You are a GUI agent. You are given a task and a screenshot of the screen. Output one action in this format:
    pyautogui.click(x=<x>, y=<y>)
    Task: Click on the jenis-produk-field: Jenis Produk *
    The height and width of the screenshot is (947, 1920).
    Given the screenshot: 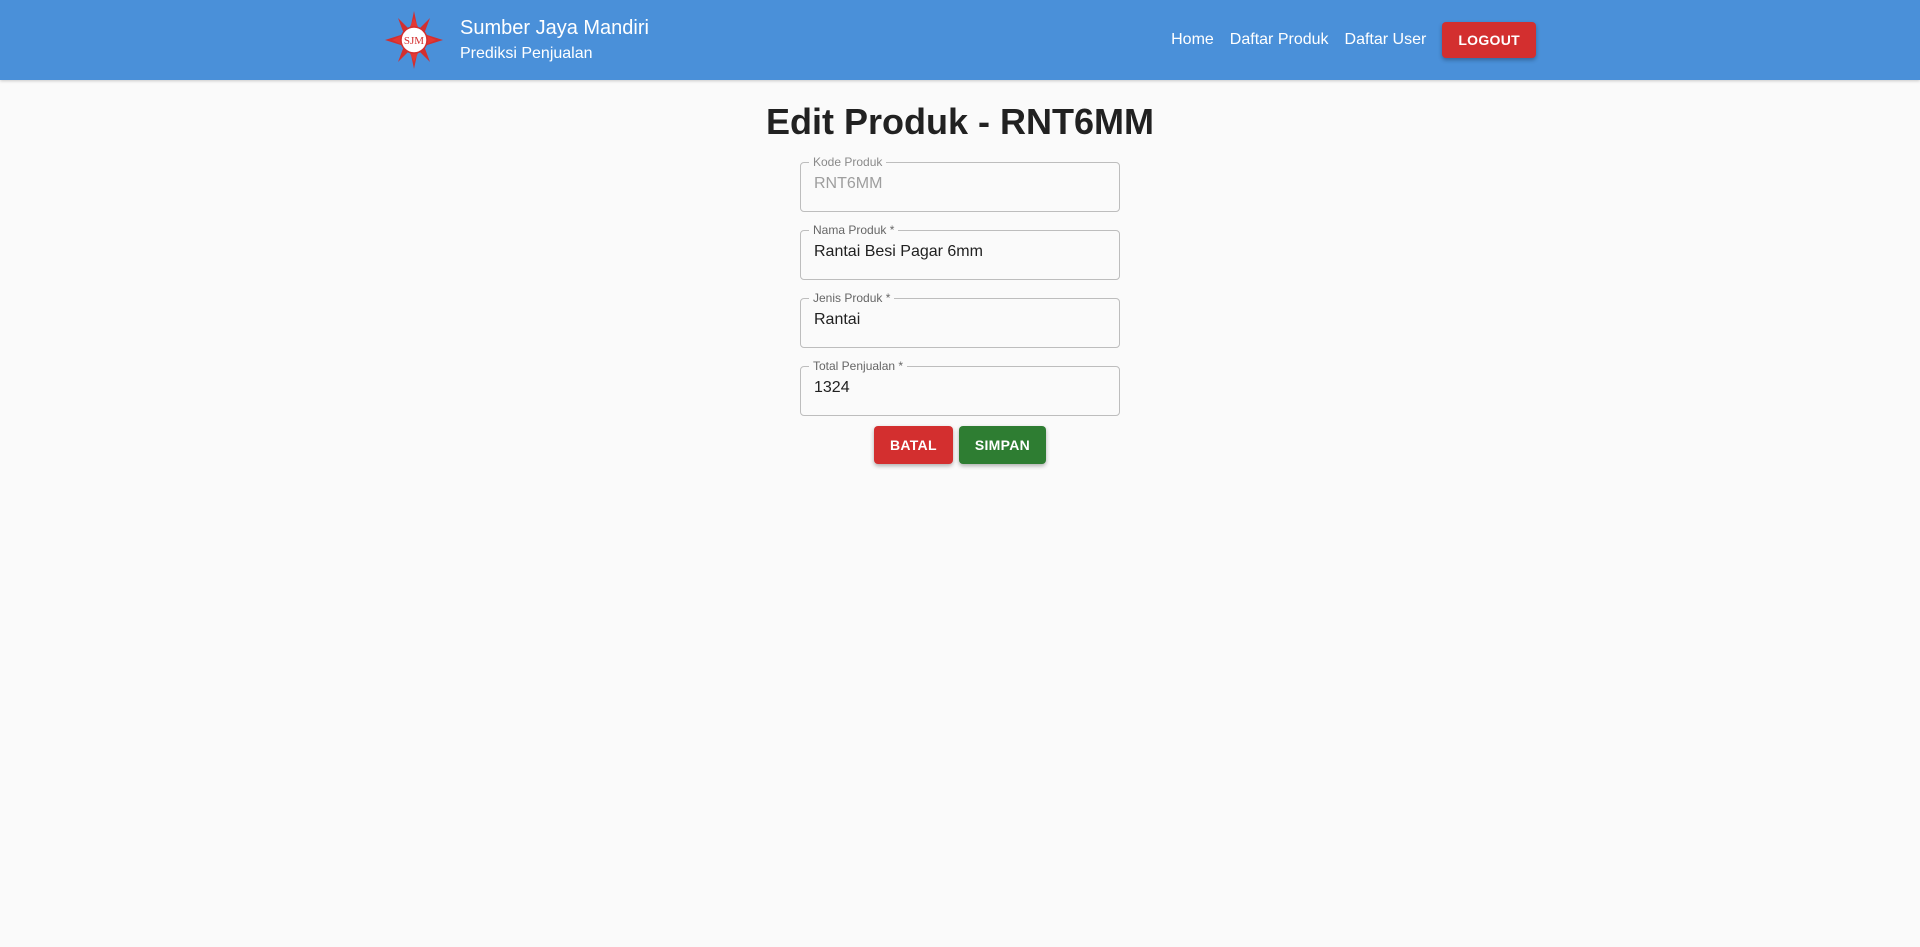 What is the action you would take?
    pyautogui.click(x=960, y=320)
    